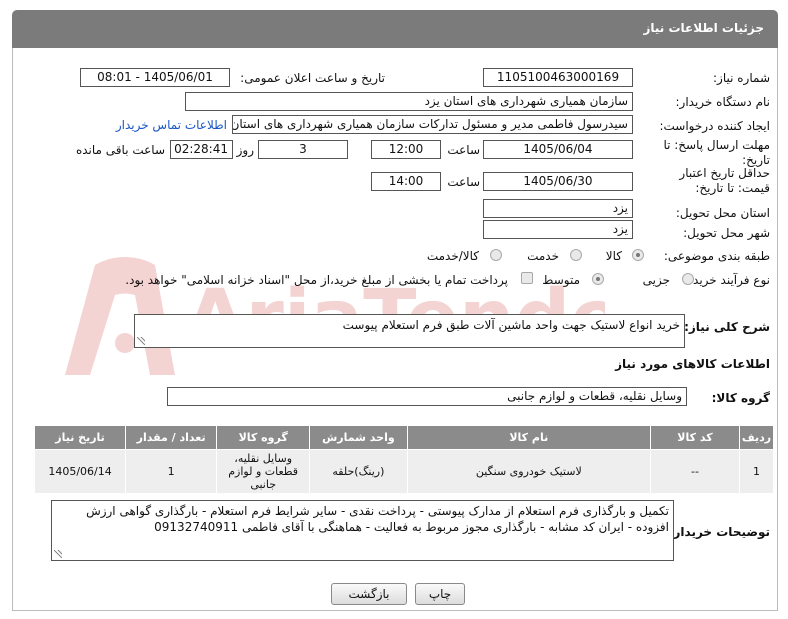  Describe the element at coordinates (558, 229) in the screenshot. I see `delivery-city-field: یزد` at that location.